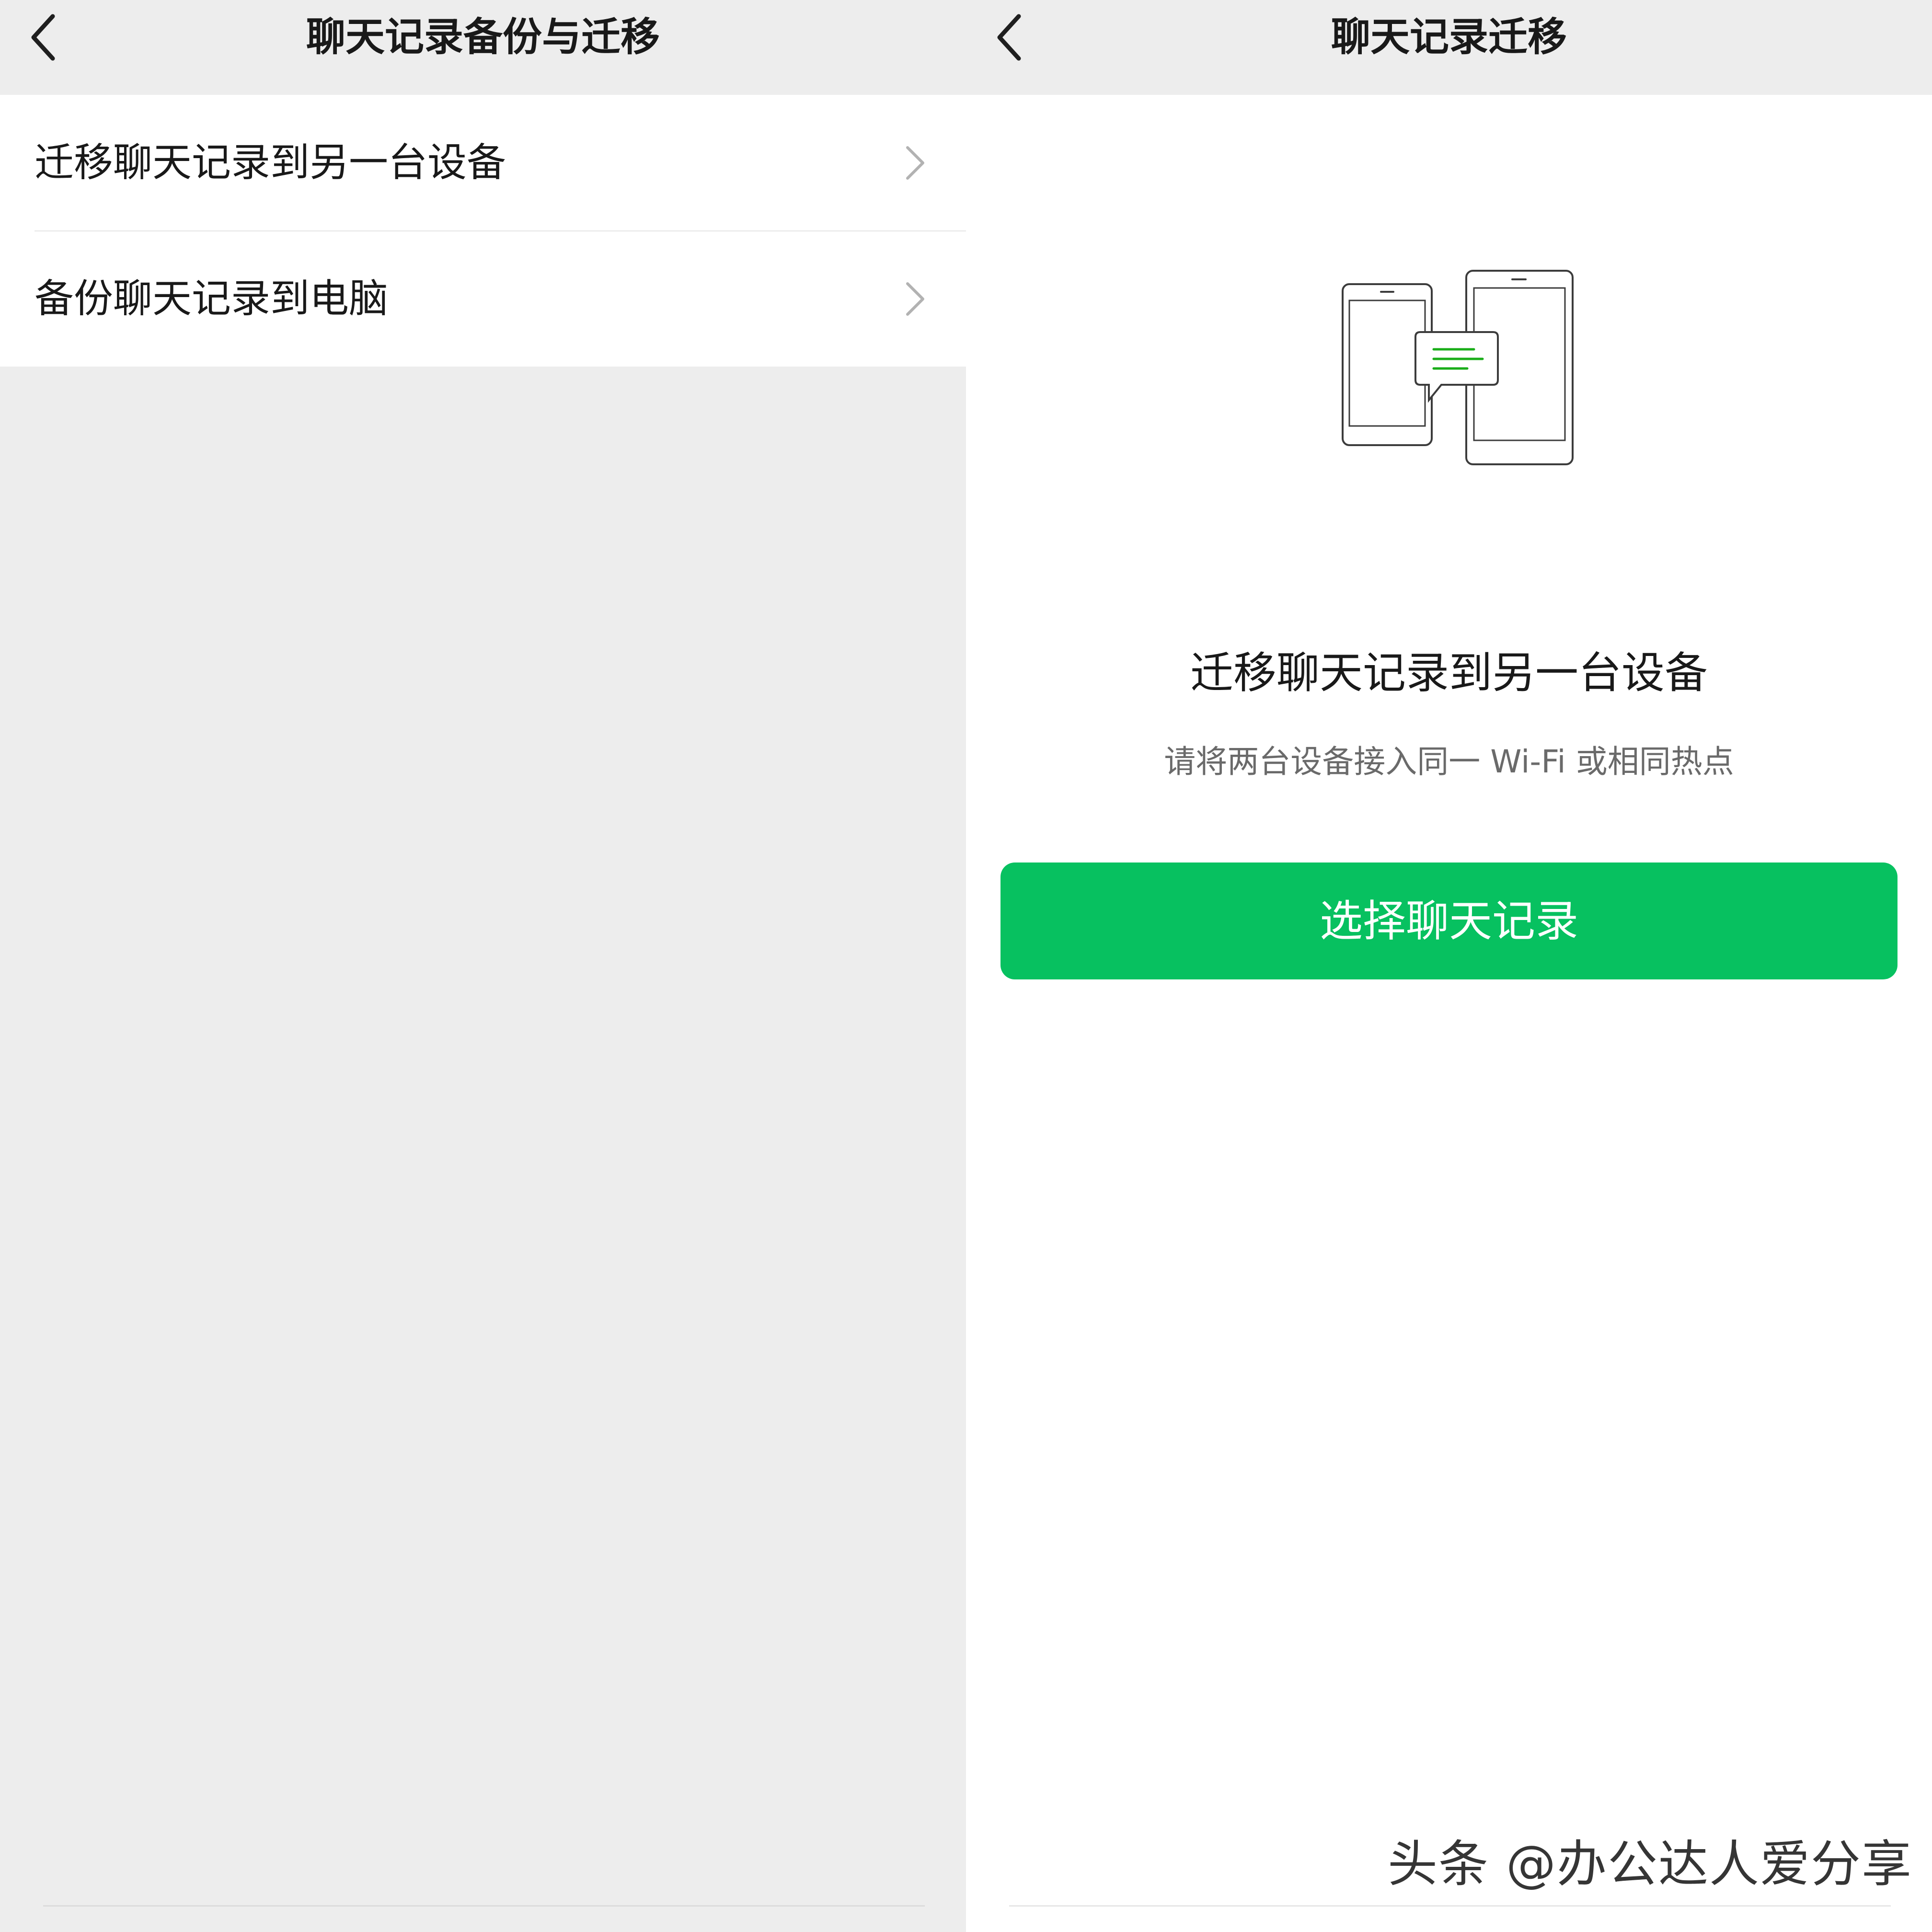  What do you see at coordinates (1650, 1864) in the screenshot?
I see `watermark: 头条 @办公达人爱分享` at bounding box center [1650, 1864].